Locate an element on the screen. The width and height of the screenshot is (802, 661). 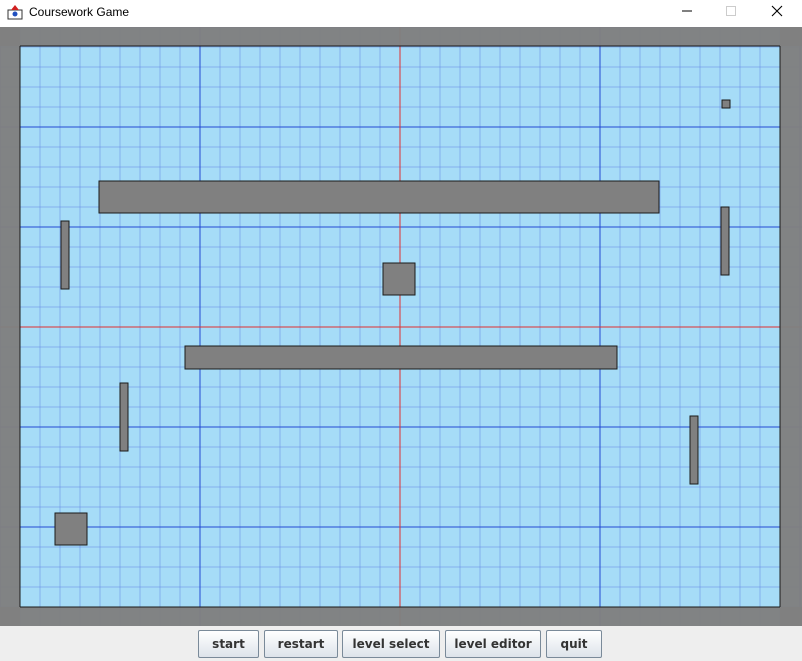
wall-bottom is located at coordinates (401, 616).